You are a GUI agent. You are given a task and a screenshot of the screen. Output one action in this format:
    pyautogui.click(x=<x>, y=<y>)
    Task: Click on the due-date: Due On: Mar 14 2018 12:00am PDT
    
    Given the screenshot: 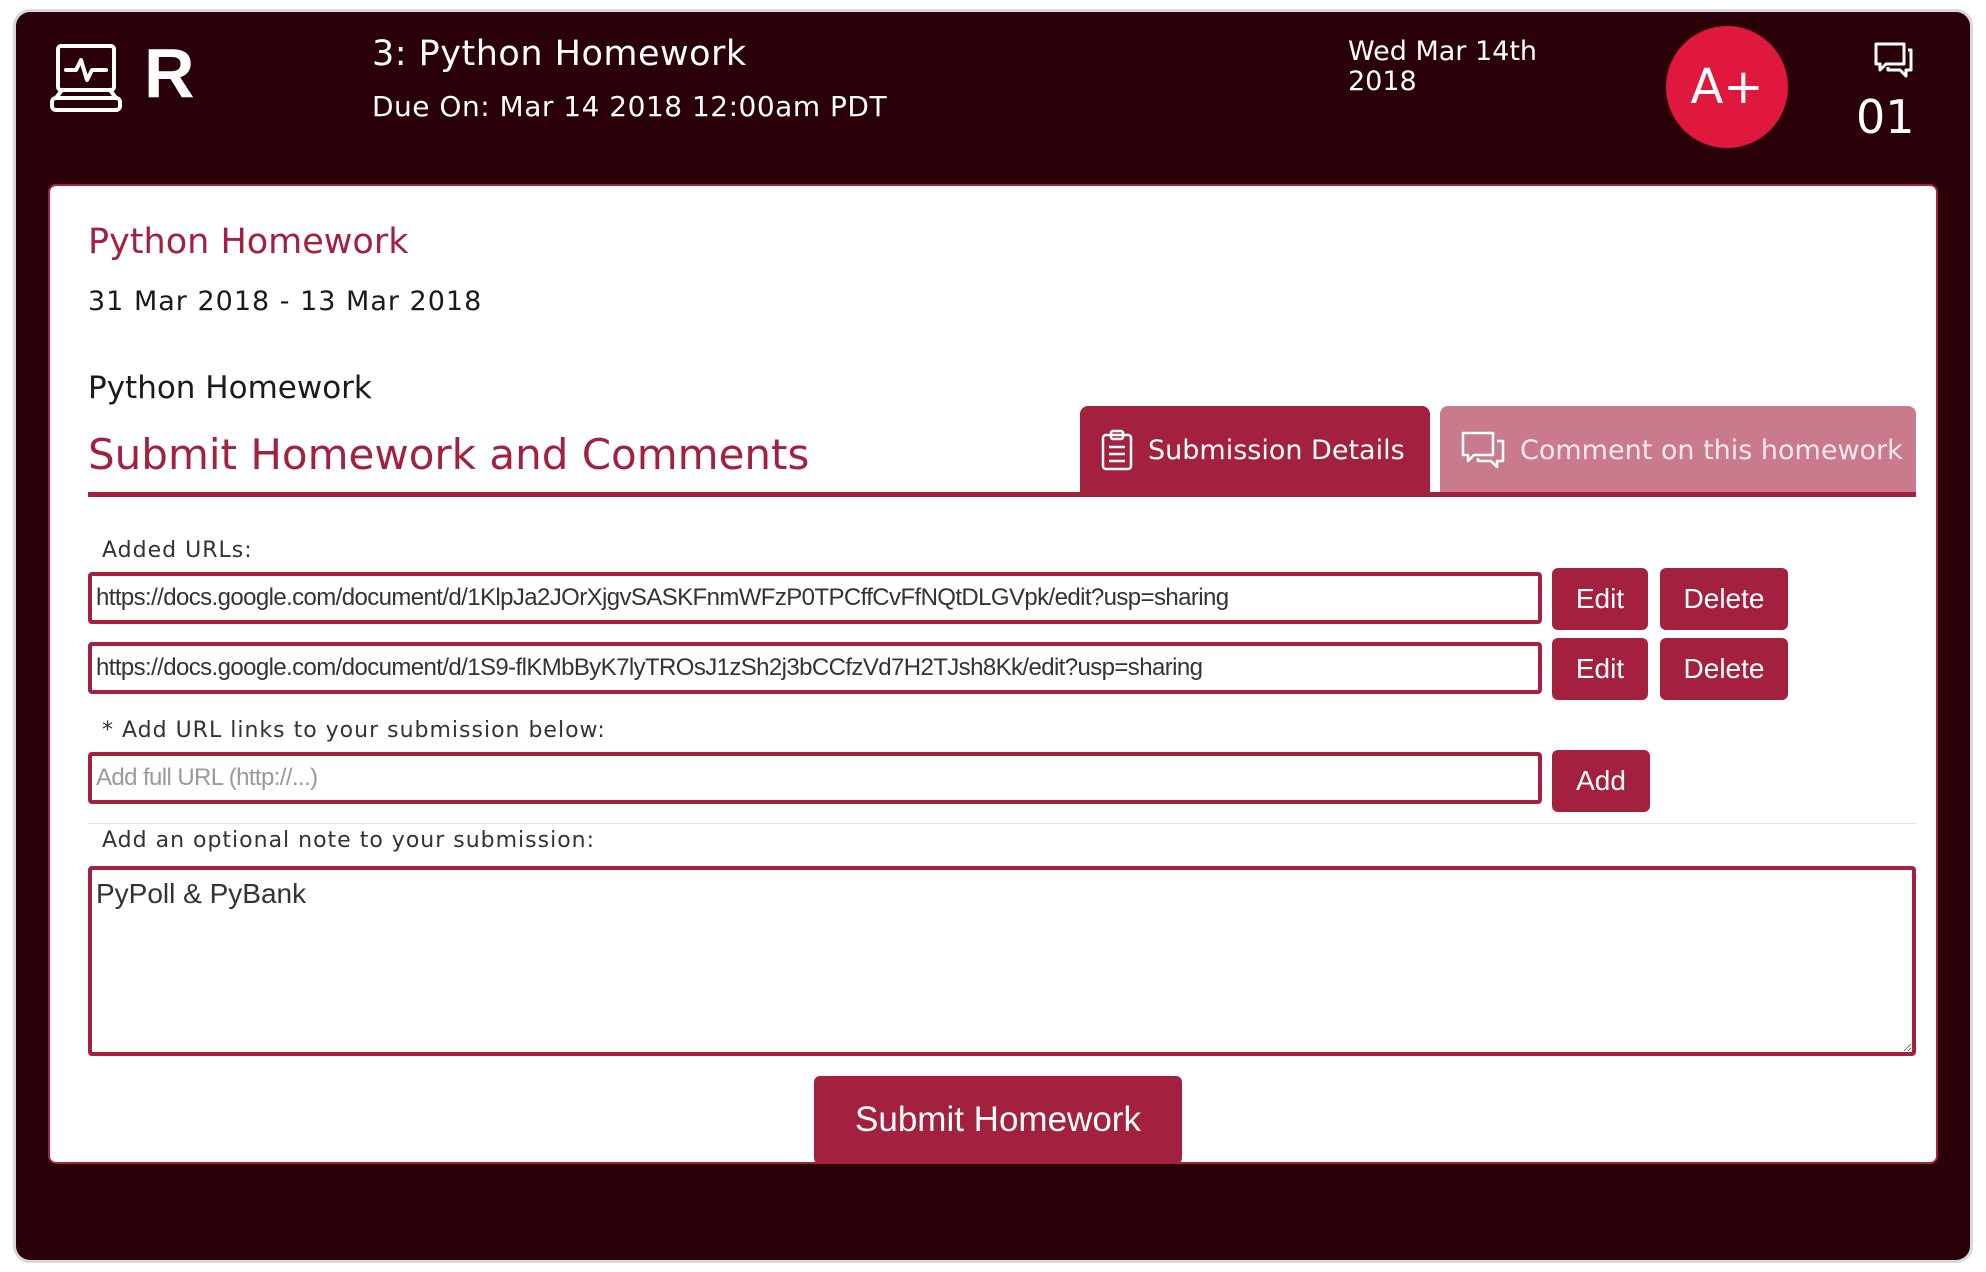 What is the action you would take?
    pyautogui.click(x=630, y=106)
    